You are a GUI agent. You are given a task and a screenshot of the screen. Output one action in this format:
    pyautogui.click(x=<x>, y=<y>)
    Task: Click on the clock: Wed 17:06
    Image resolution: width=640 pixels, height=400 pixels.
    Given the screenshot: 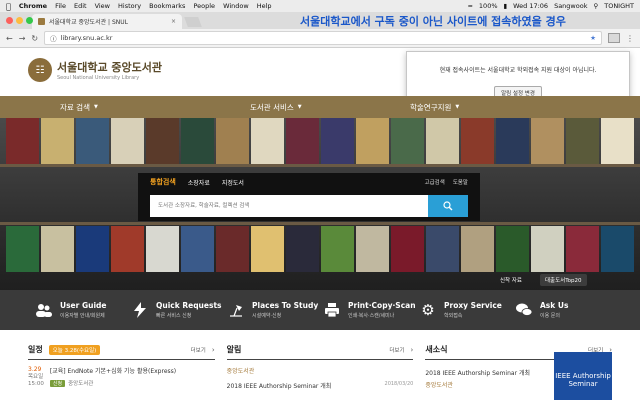 What is the action you would take?
    pyautogui.click(x=530, y=6)
    